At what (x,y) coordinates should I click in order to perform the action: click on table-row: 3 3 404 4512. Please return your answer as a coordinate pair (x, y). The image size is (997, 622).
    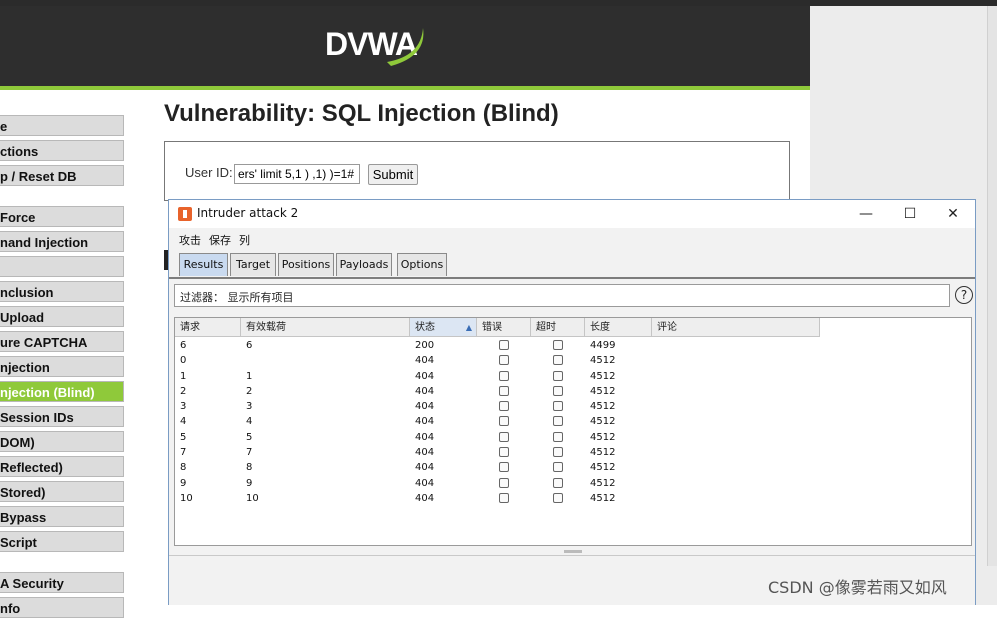
    Looking at the image, I should click on (497, 407).